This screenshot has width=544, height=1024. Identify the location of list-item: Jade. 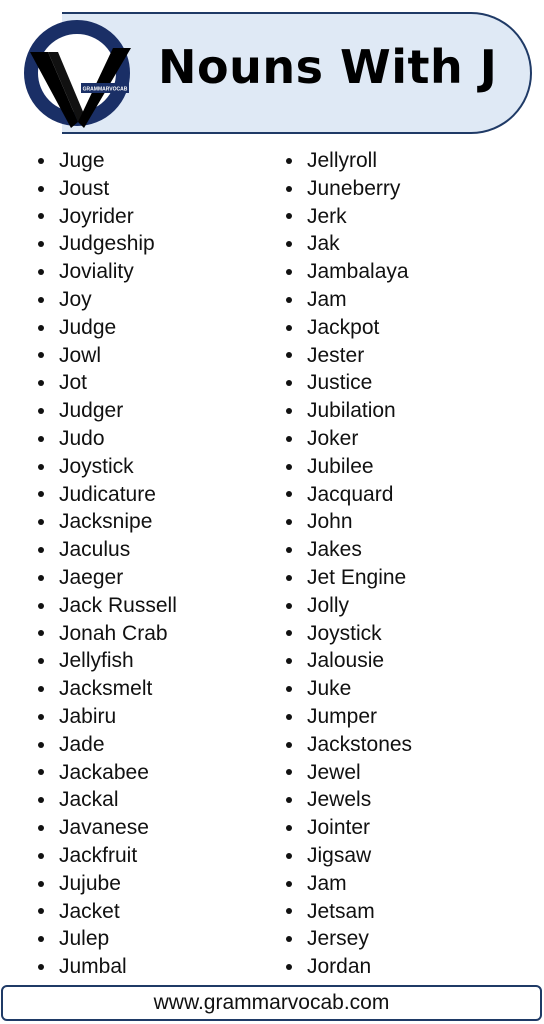
(106, 745).